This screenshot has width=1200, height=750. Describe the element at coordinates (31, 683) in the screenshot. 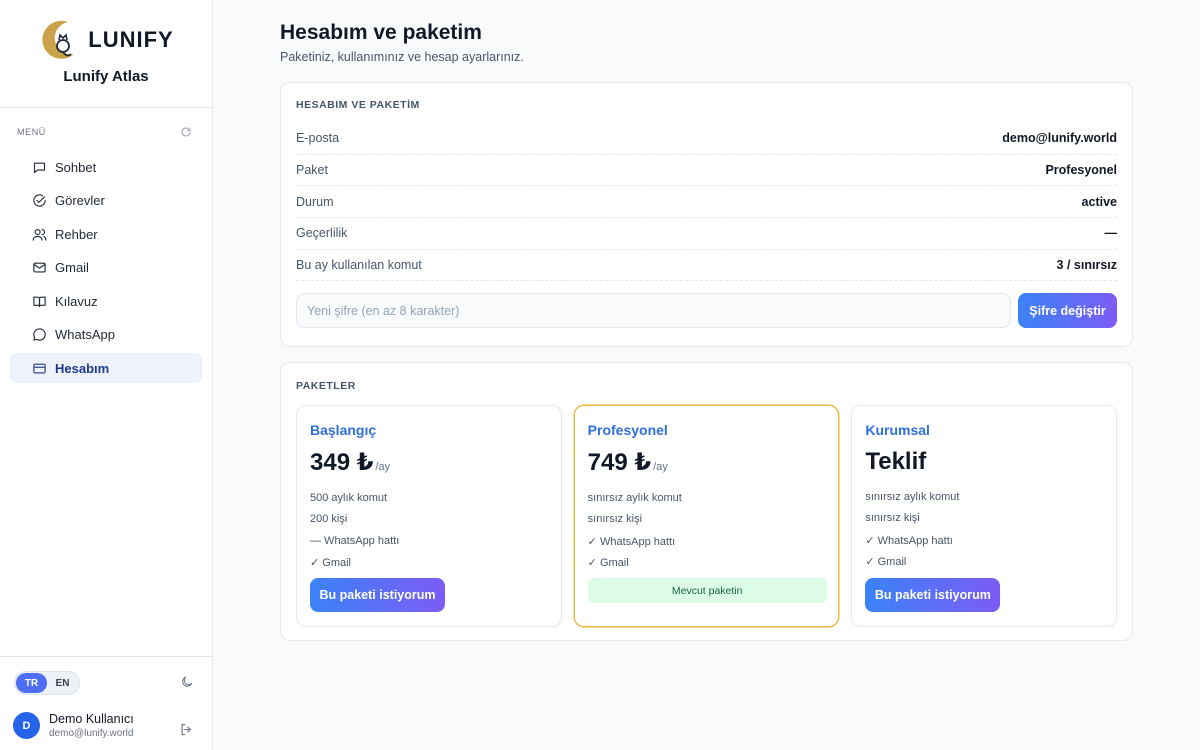

I see `lang-tr-button: TR` at that location.